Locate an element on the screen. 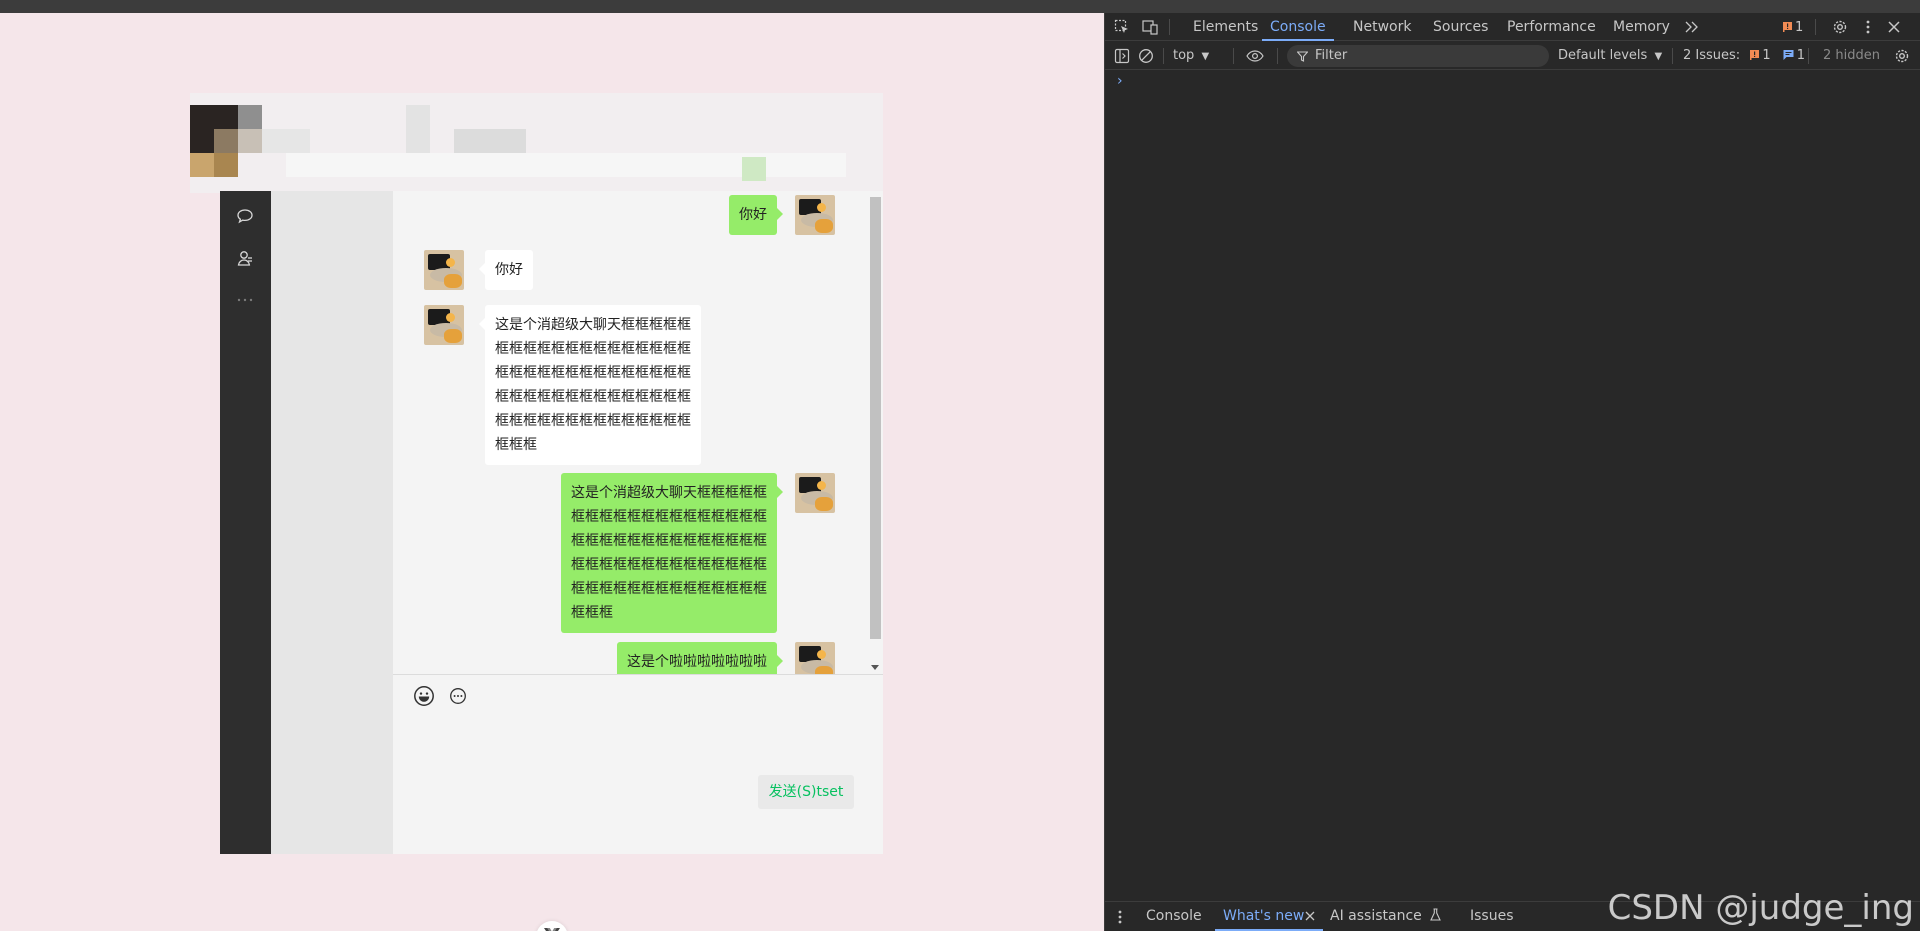  tab-memory: Memory is located at coordinates (1641, 27).